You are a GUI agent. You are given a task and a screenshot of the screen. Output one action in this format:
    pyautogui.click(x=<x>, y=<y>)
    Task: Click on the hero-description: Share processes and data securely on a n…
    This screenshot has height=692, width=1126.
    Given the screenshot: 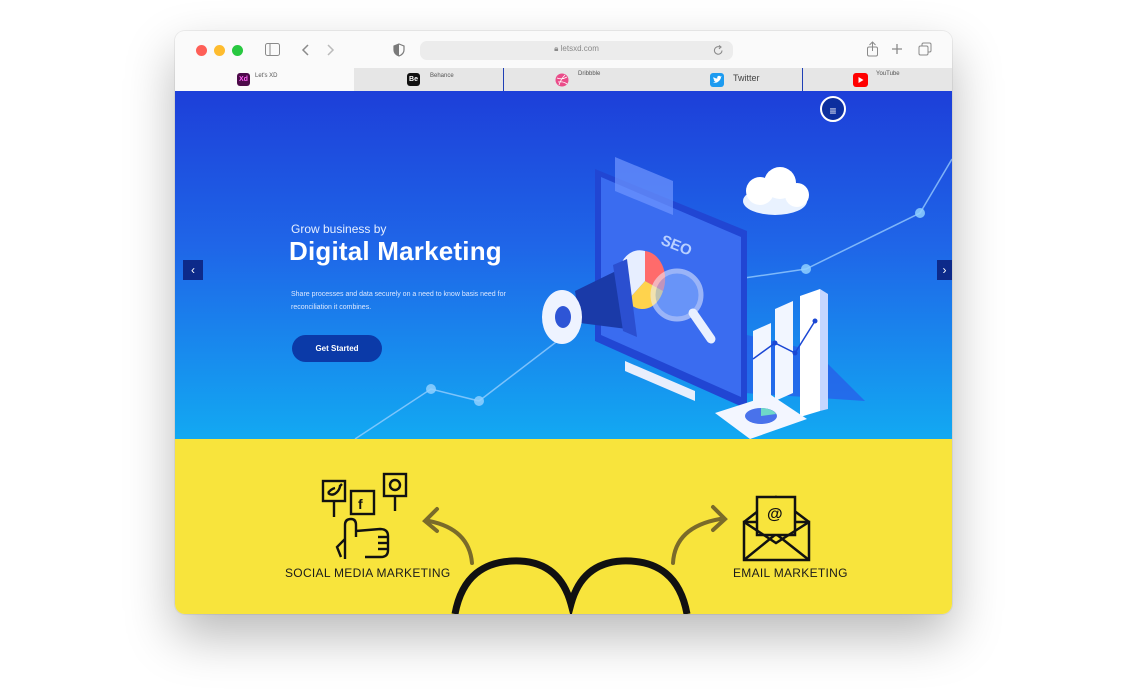 What is the action you would take?
    pyautogui.click(x=398, y=301)
    